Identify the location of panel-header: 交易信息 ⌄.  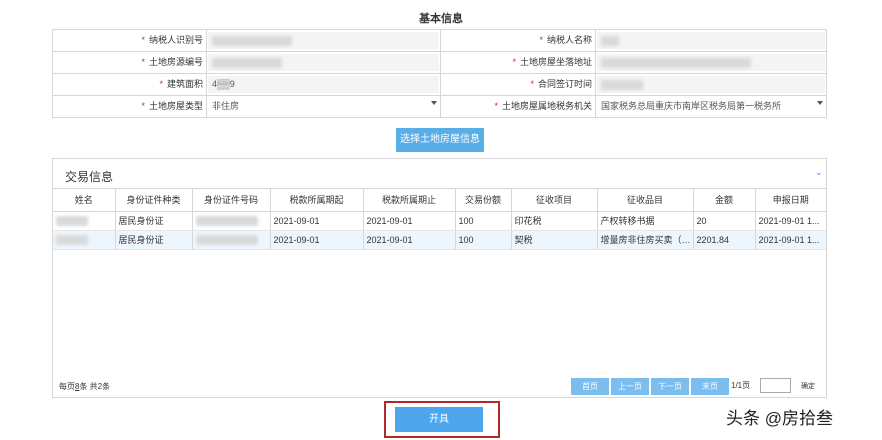
(439, 174).